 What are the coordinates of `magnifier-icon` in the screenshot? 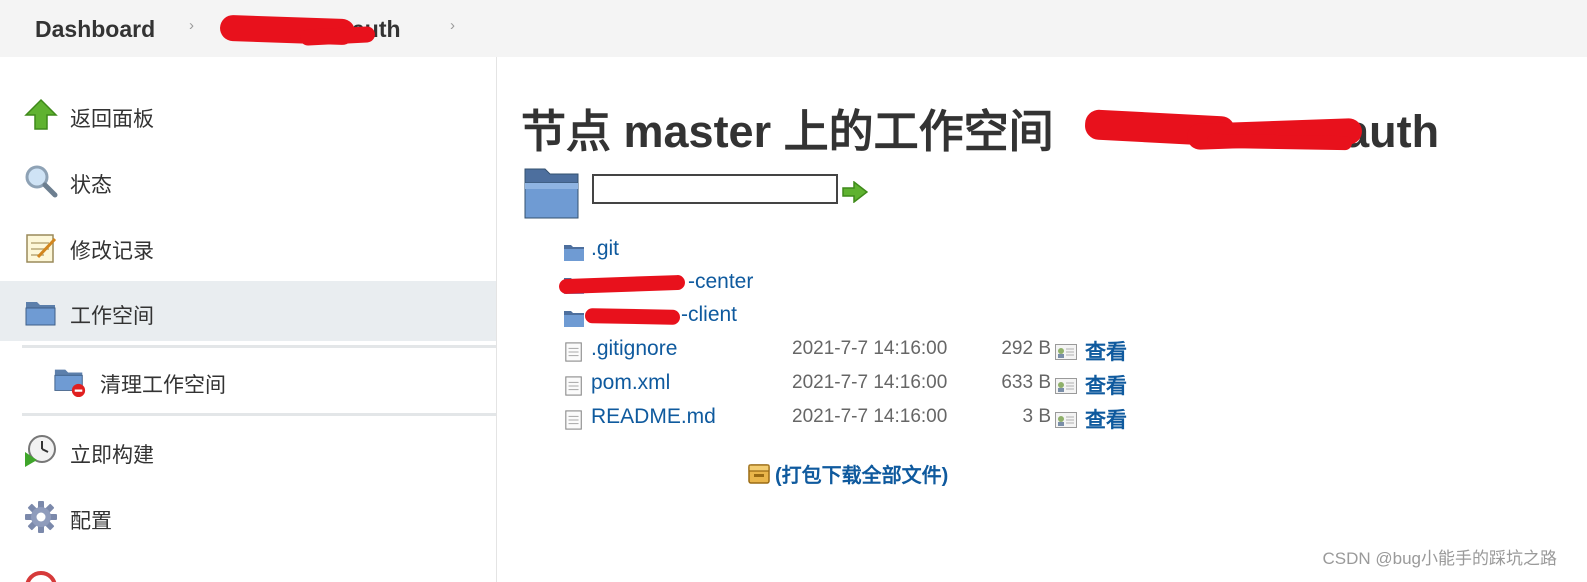 It's located at (41, 181).